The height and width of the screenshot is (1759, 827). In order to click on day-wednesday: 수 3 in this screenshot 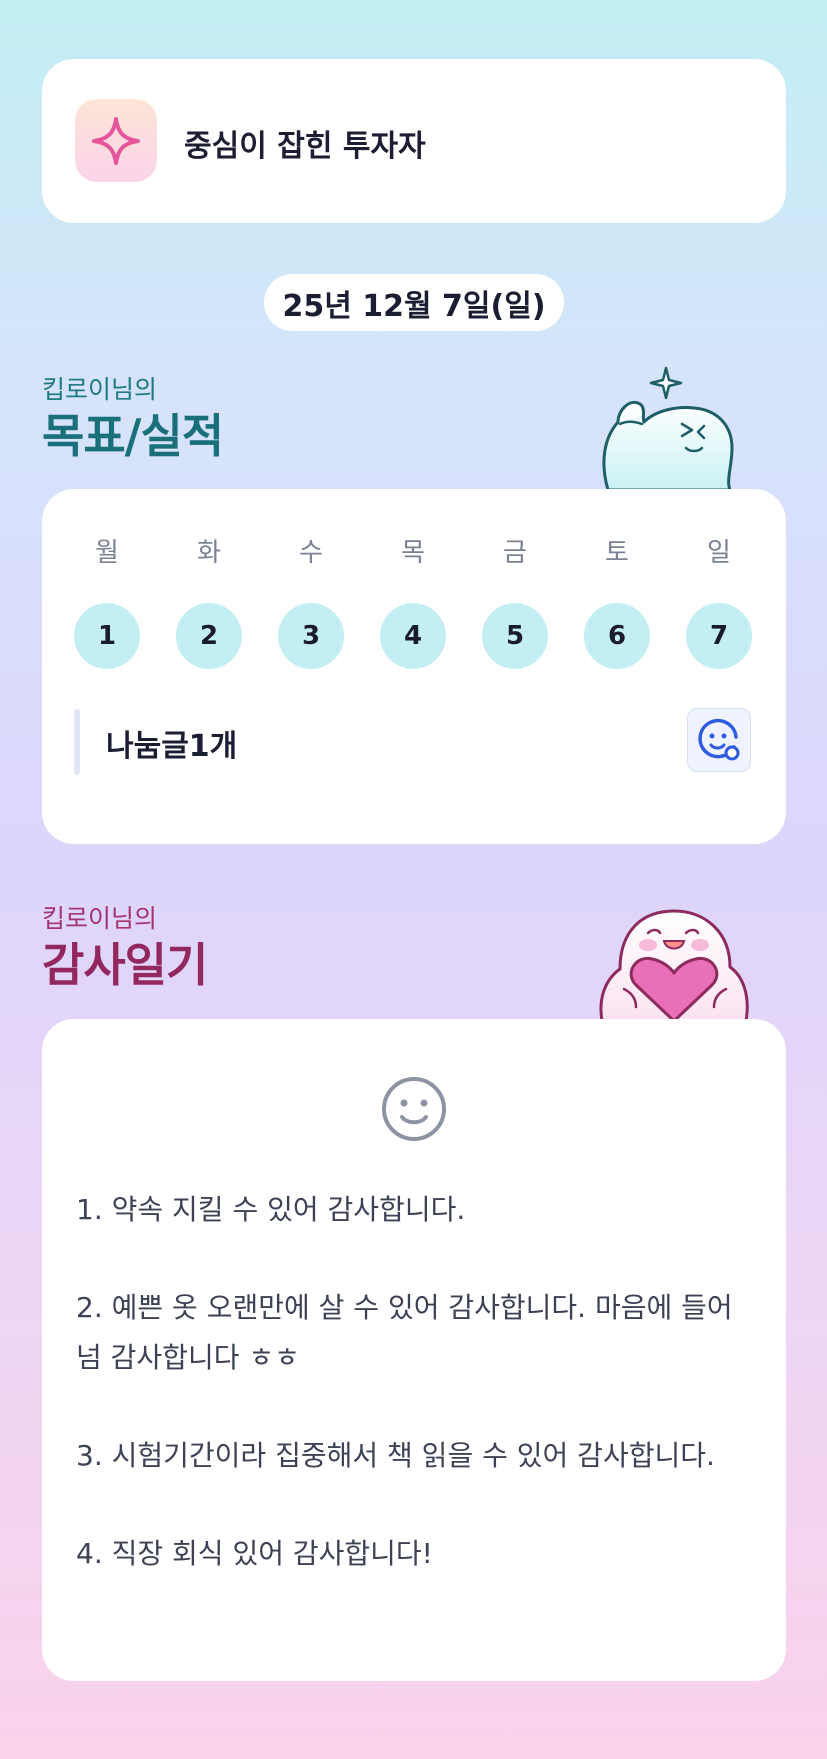, I will do `click(311, 601)`.